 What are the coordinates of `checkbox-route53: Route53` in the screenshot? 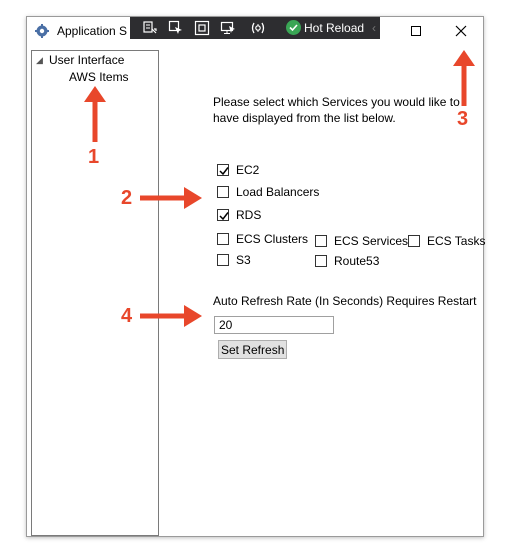 It's located at (347, 261).